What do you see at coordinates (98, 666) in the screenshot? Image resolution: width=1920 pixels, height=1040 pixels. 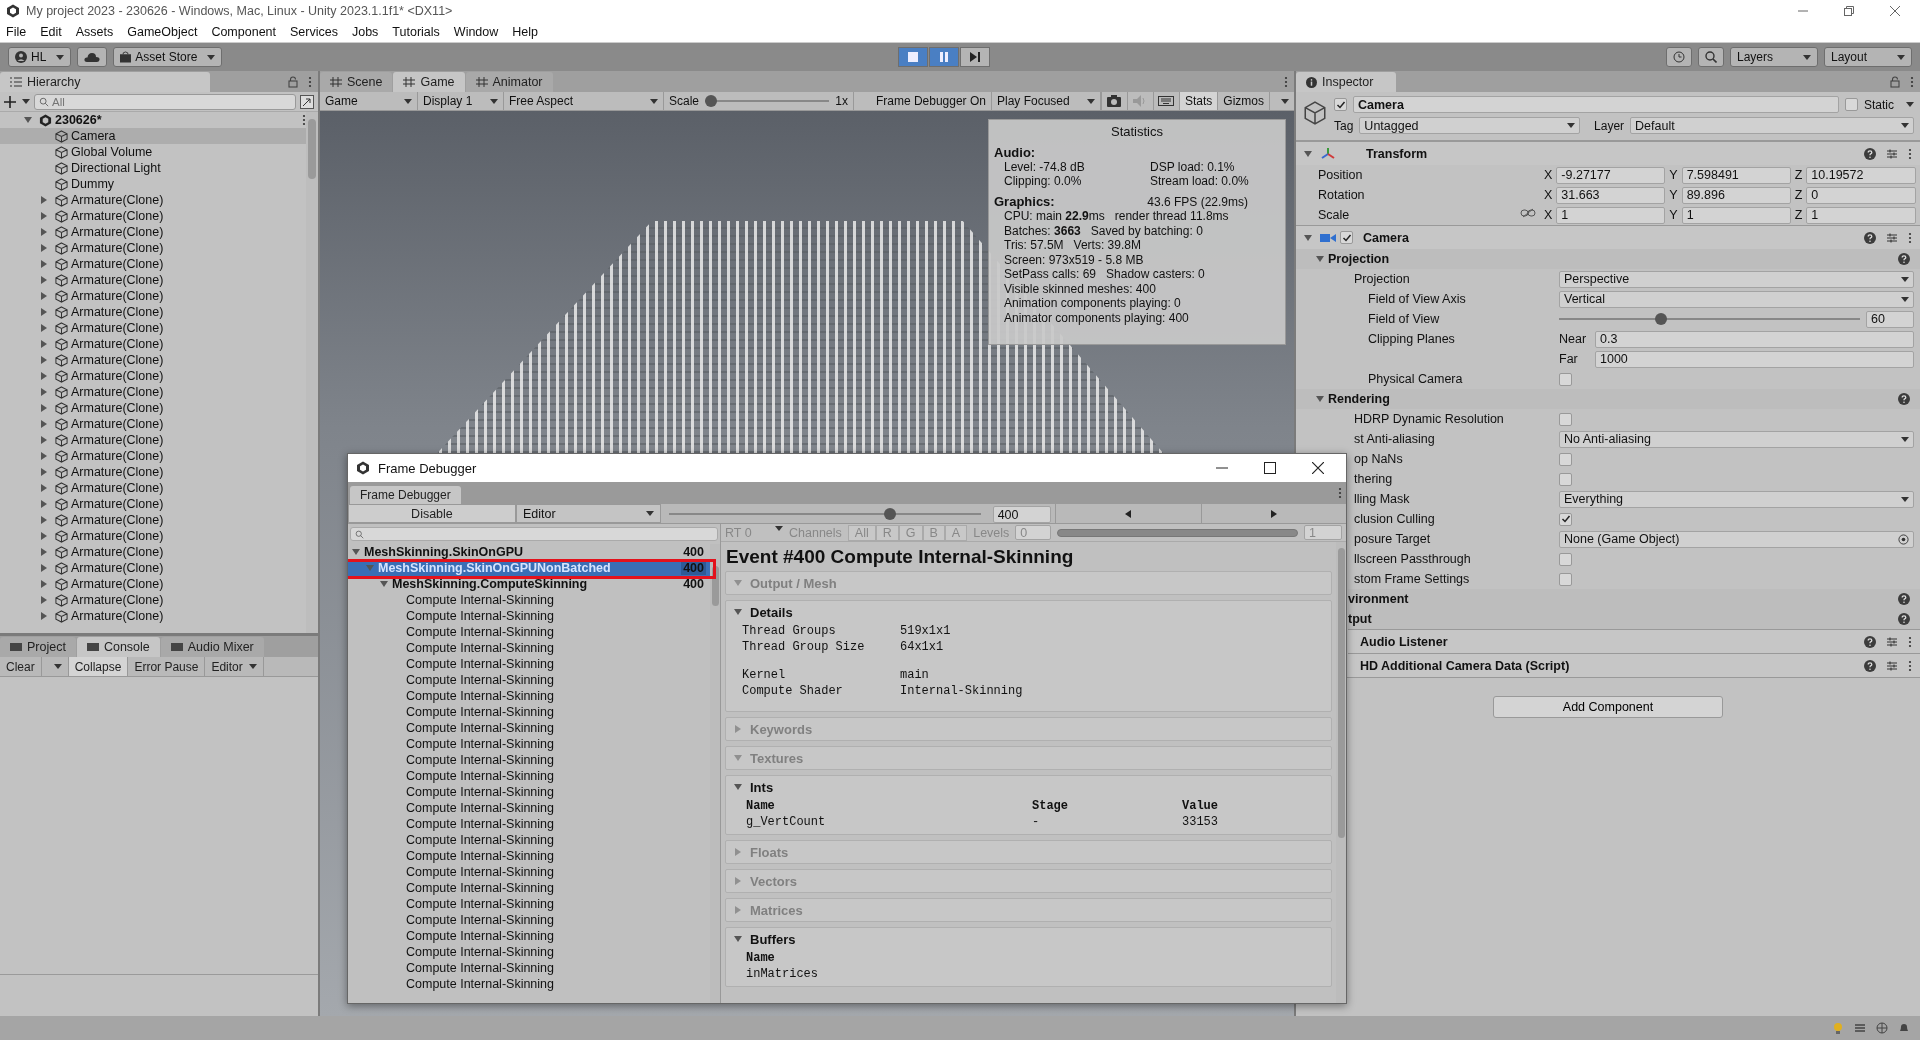 I see `toggle-button: Collapse` at bounding box center [98, 666].